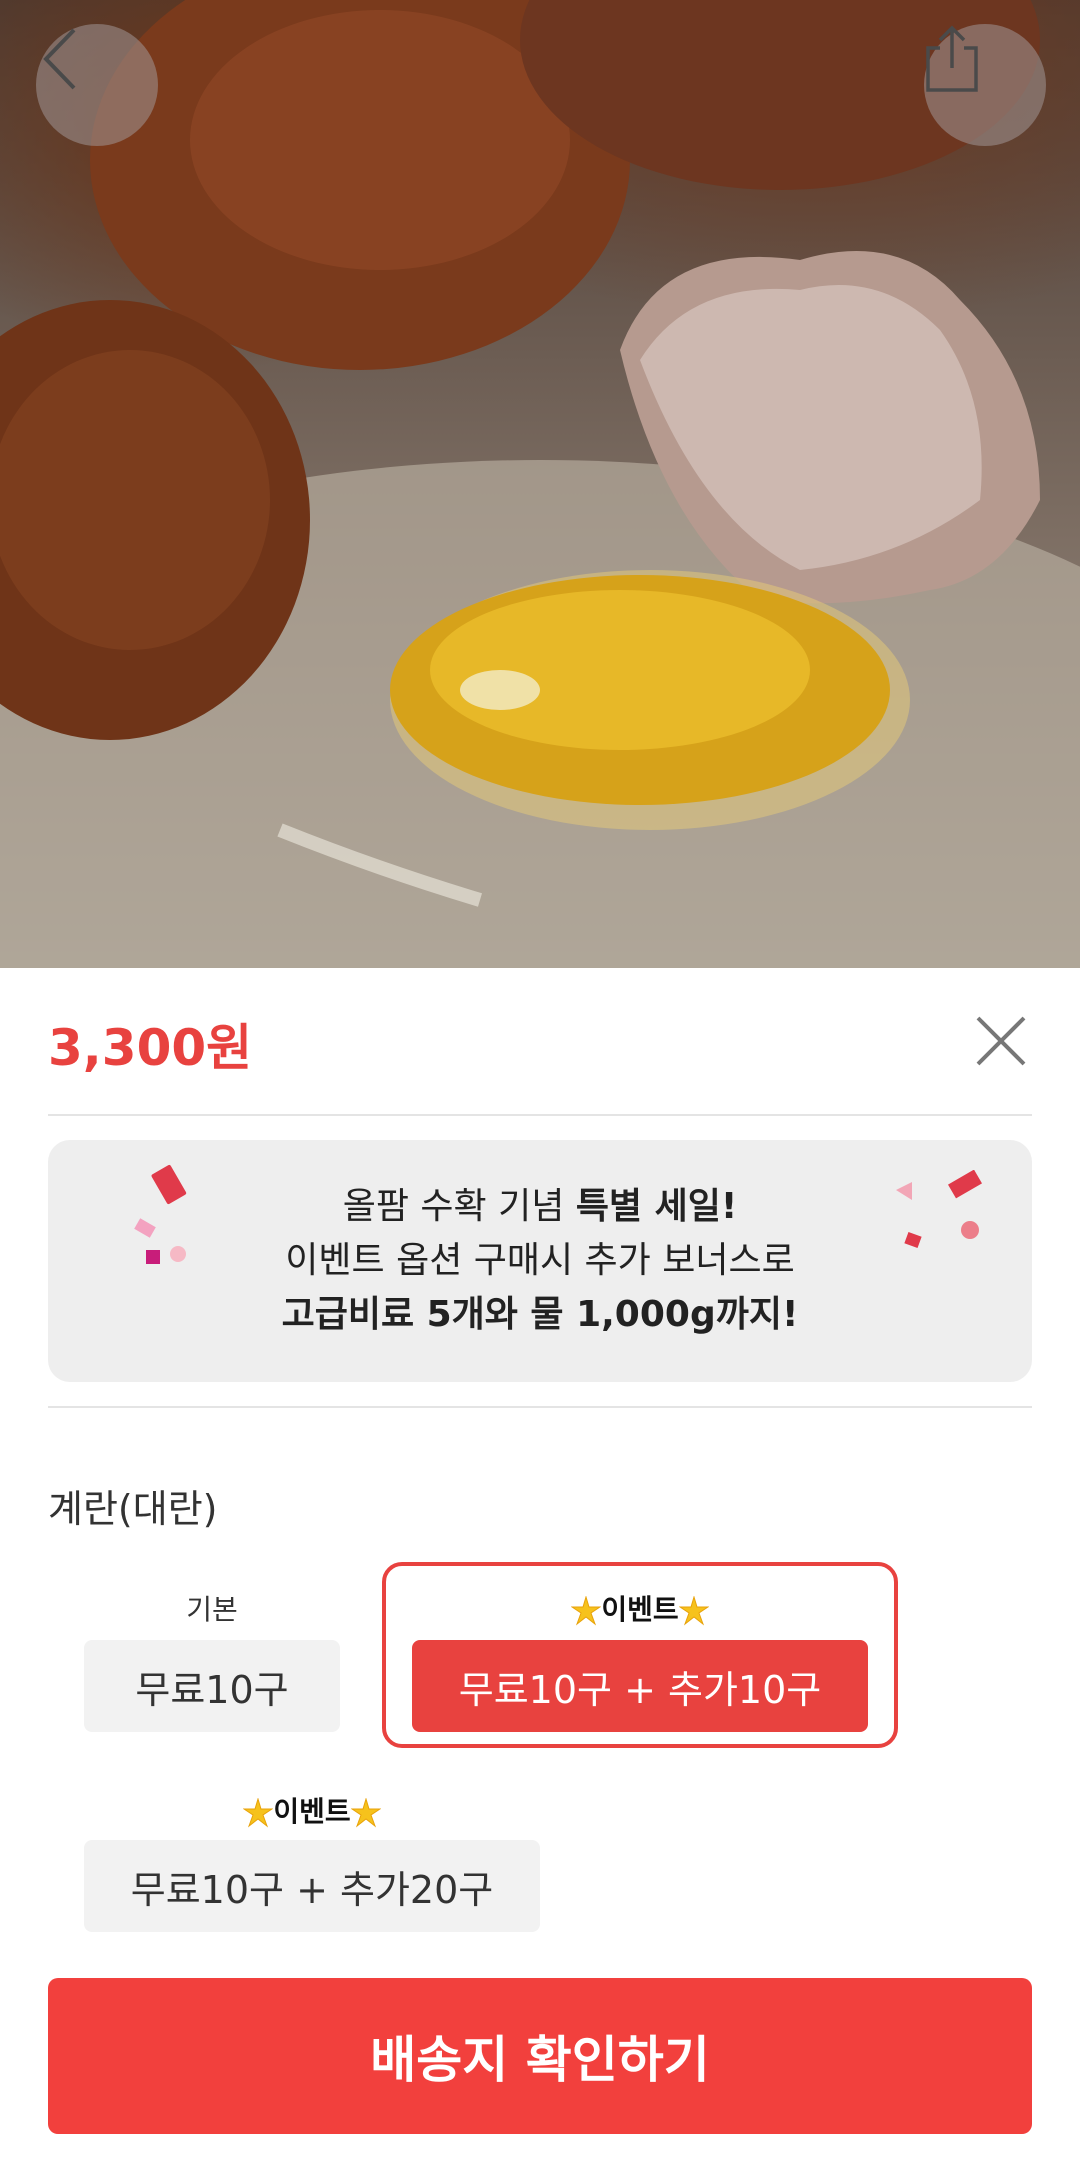 The height and width of the screenshot is (2170, 1080). I want to click on banner-line-3: 고급비료 5개와 물 1,000g까지!, so click(540, 1315).